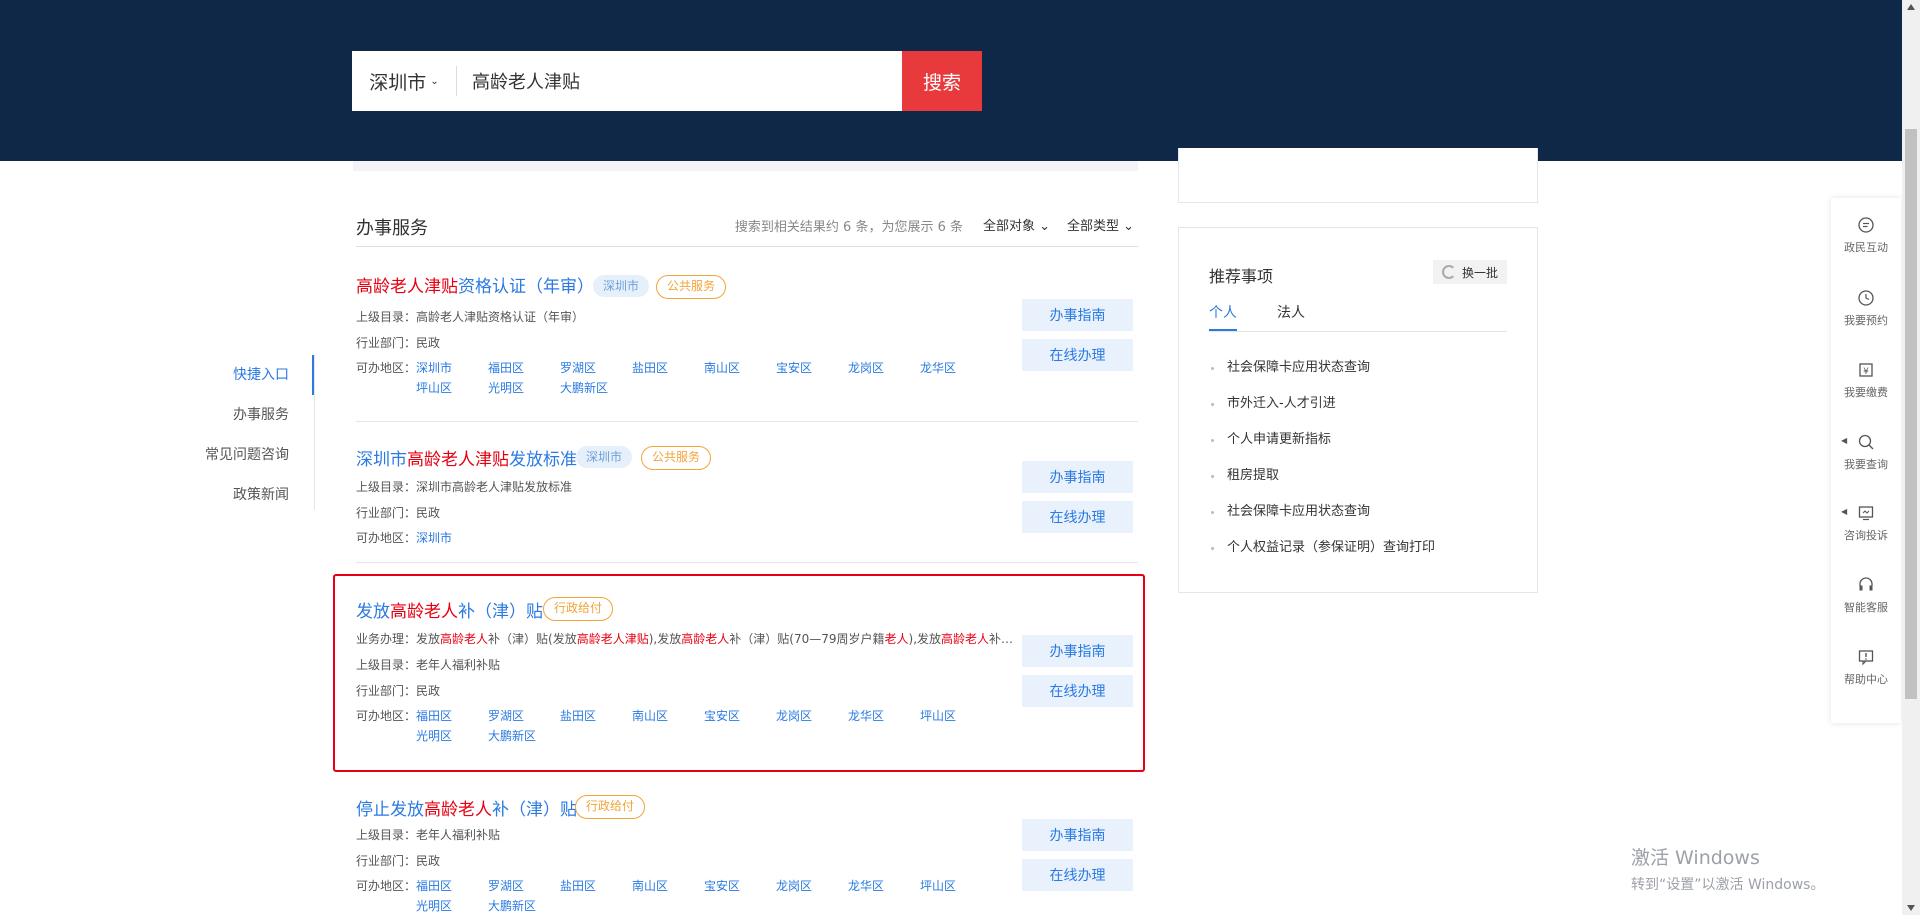 The width and height of the screenshot is (1920, 915). Describe the element at coordinates (1866, 452) in the screenshot. I see `float-item-query: ◀ 我要查询` at that location.